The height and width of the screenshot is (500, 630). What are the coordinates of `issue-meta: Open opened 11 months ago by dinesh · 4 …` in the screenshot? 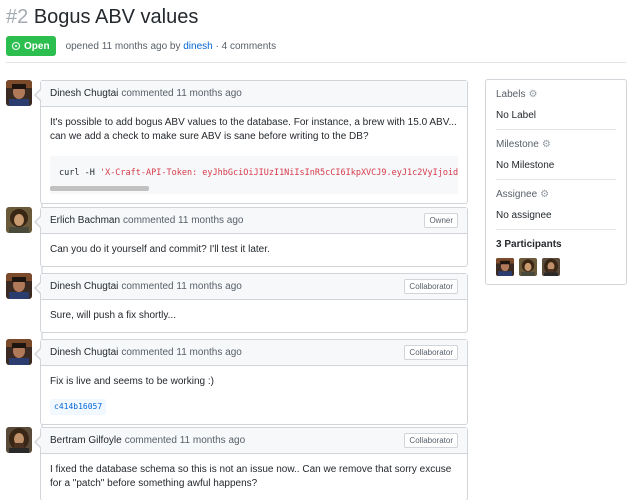 It's located at (316, 46).